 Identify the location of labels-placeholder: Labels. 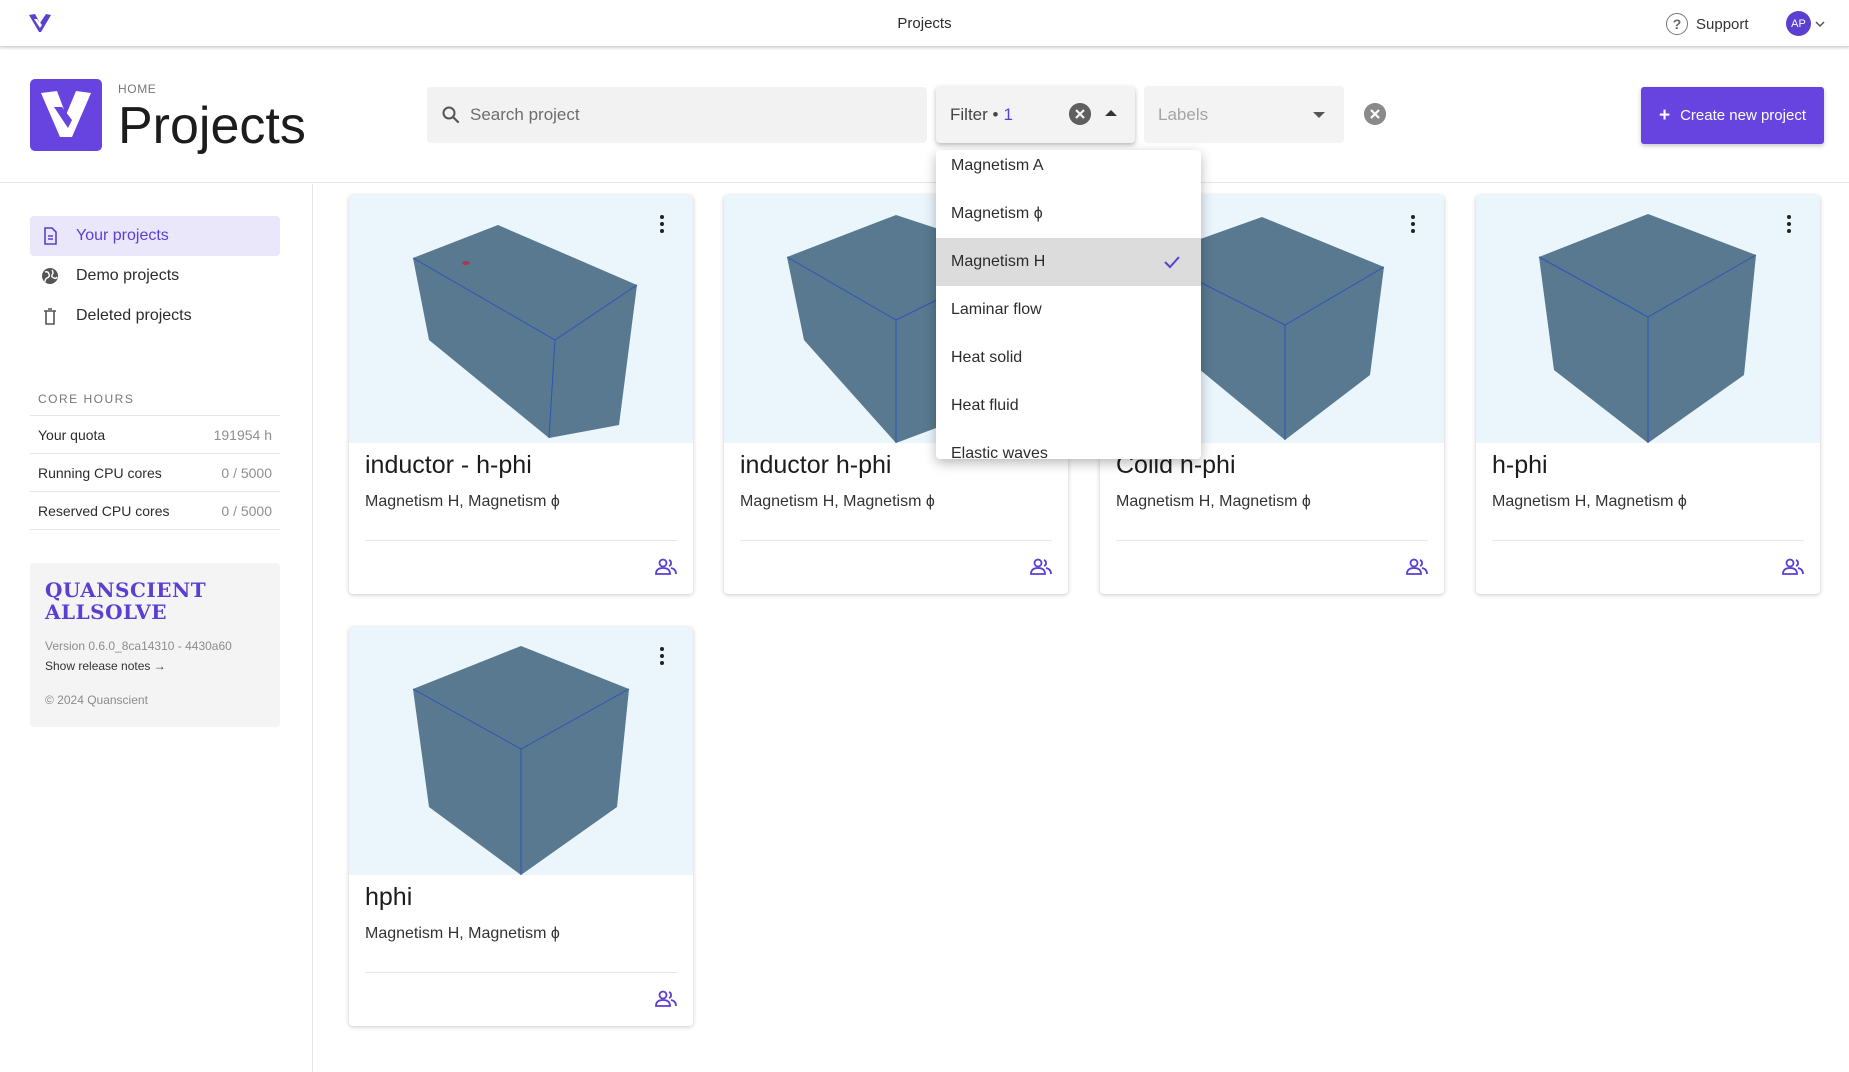
(1183, 114).